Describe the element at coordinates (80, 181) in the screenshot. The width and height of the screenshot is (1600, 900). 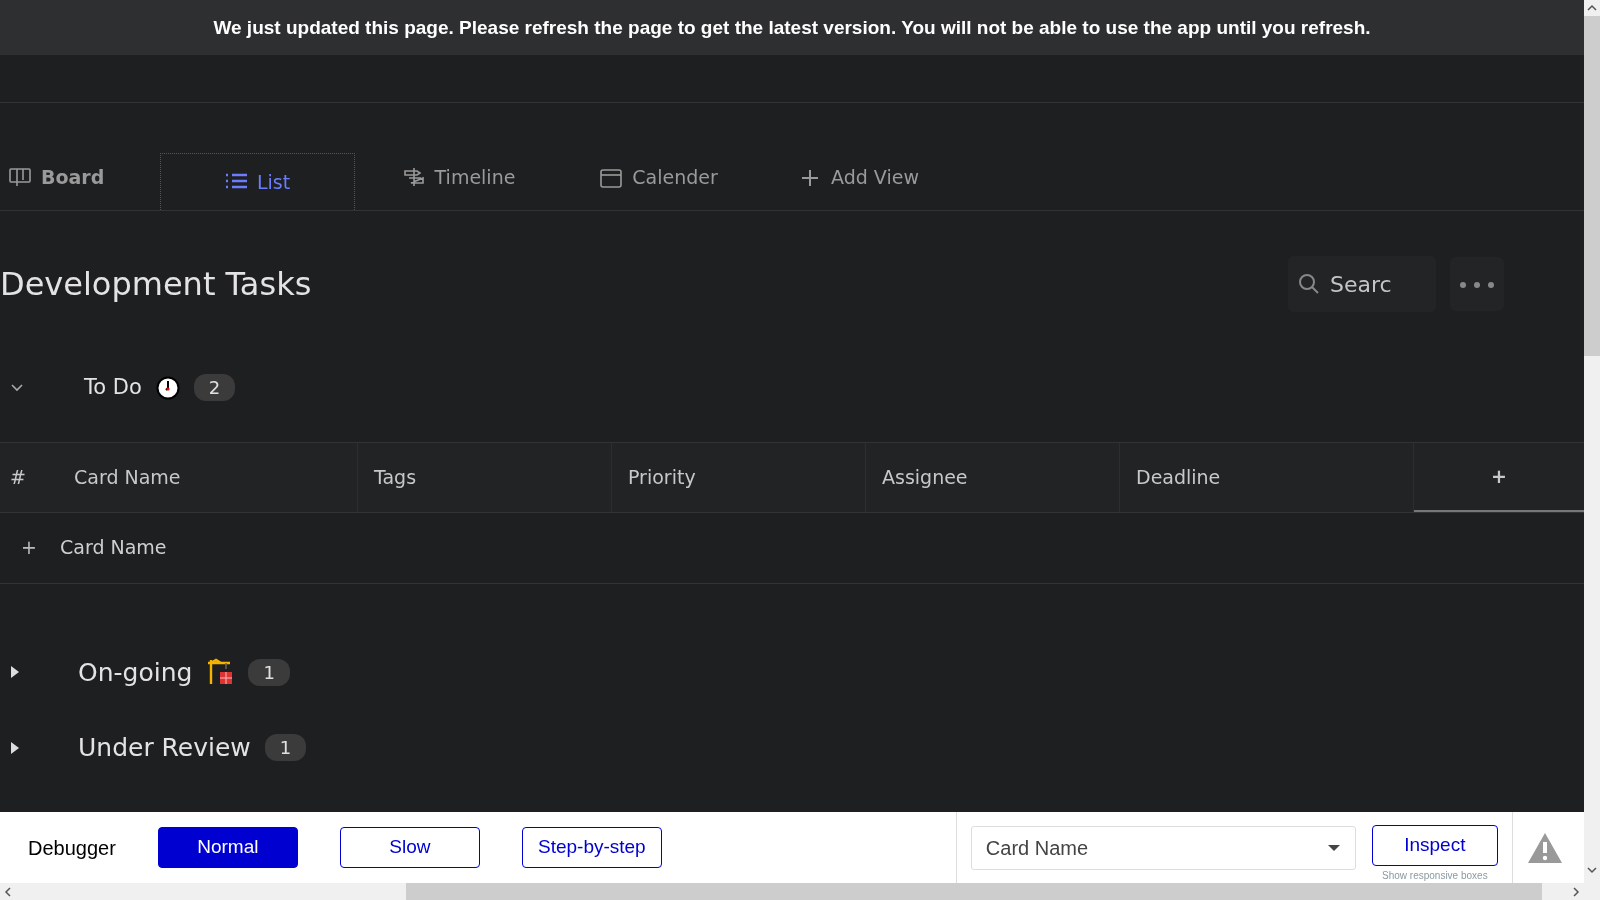
I see `view-tab: Board` at that location.